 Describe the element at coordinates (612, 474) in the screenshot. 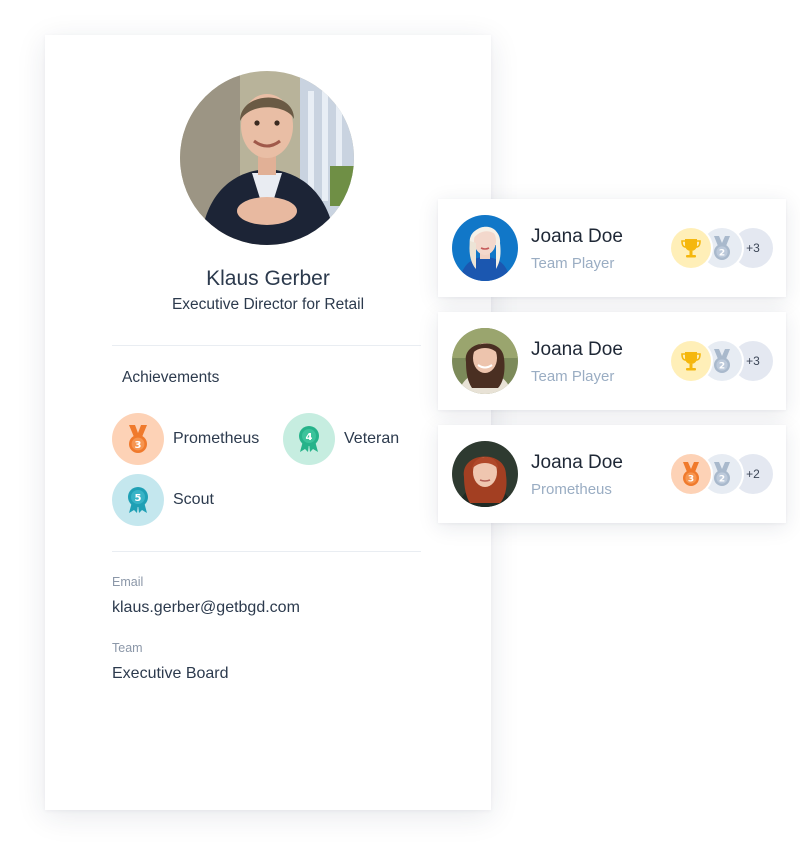

I see `member-card: Joana Doe Prometheus 3 2 +2` at that location.